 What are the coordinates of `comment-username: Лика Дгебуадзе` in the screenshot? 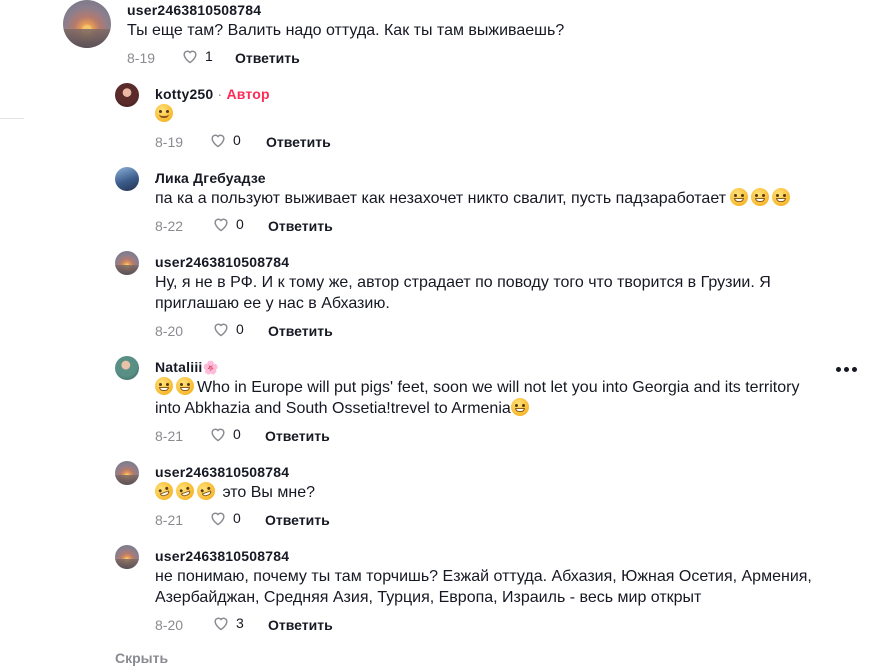 It's located at (210, 178).